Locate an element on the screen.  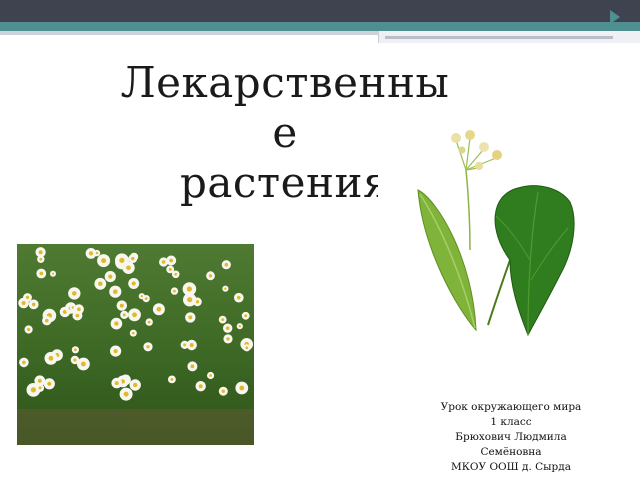
header-band-right-line is located at coordinates (499, 37).